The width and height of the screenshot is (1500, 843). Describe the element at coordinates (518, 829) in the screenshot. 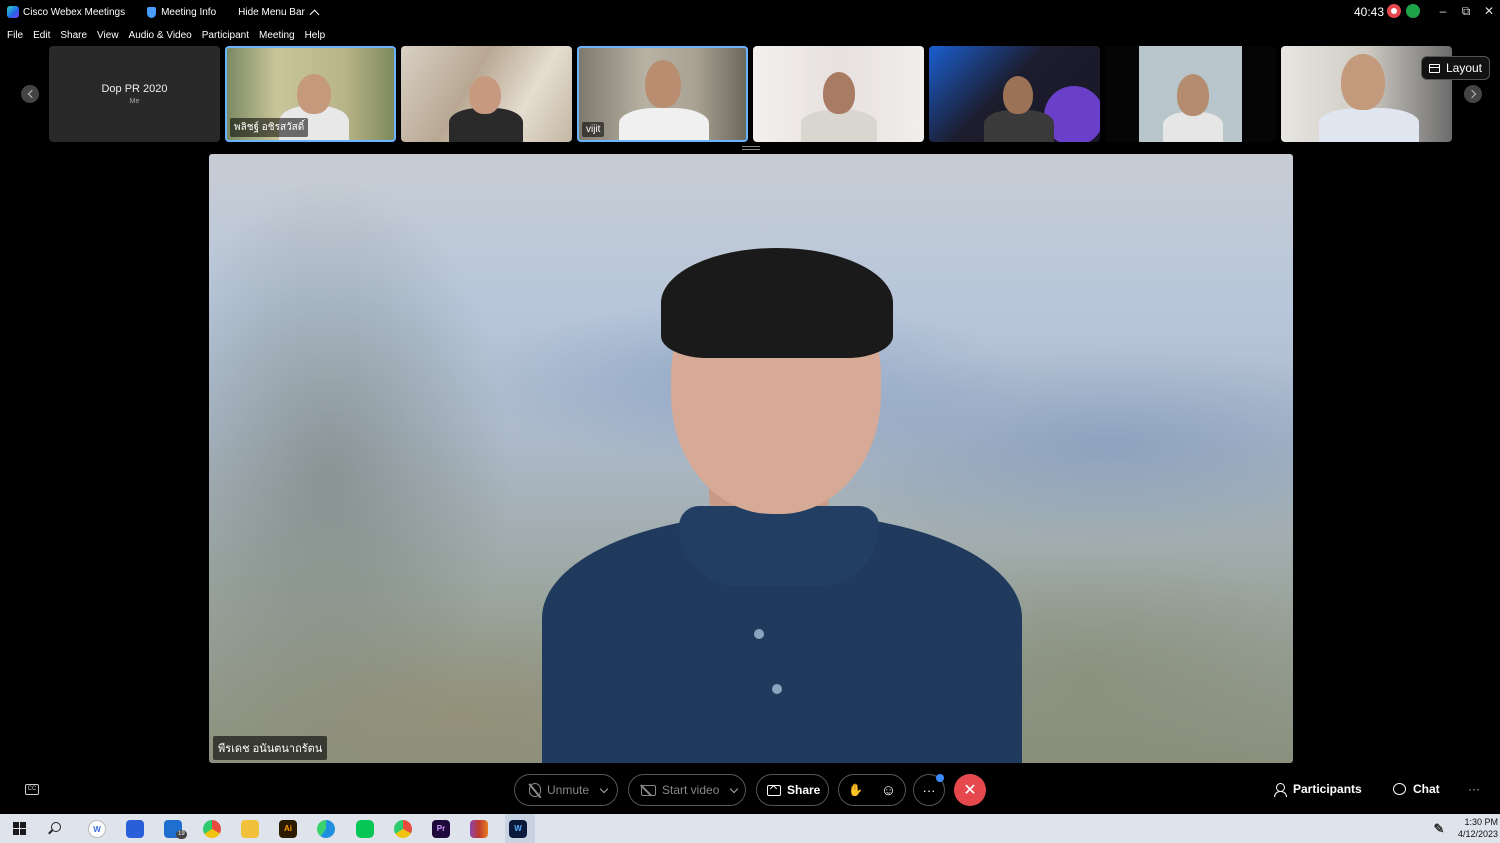

I see `webex-meetings-icon: W` at that location.